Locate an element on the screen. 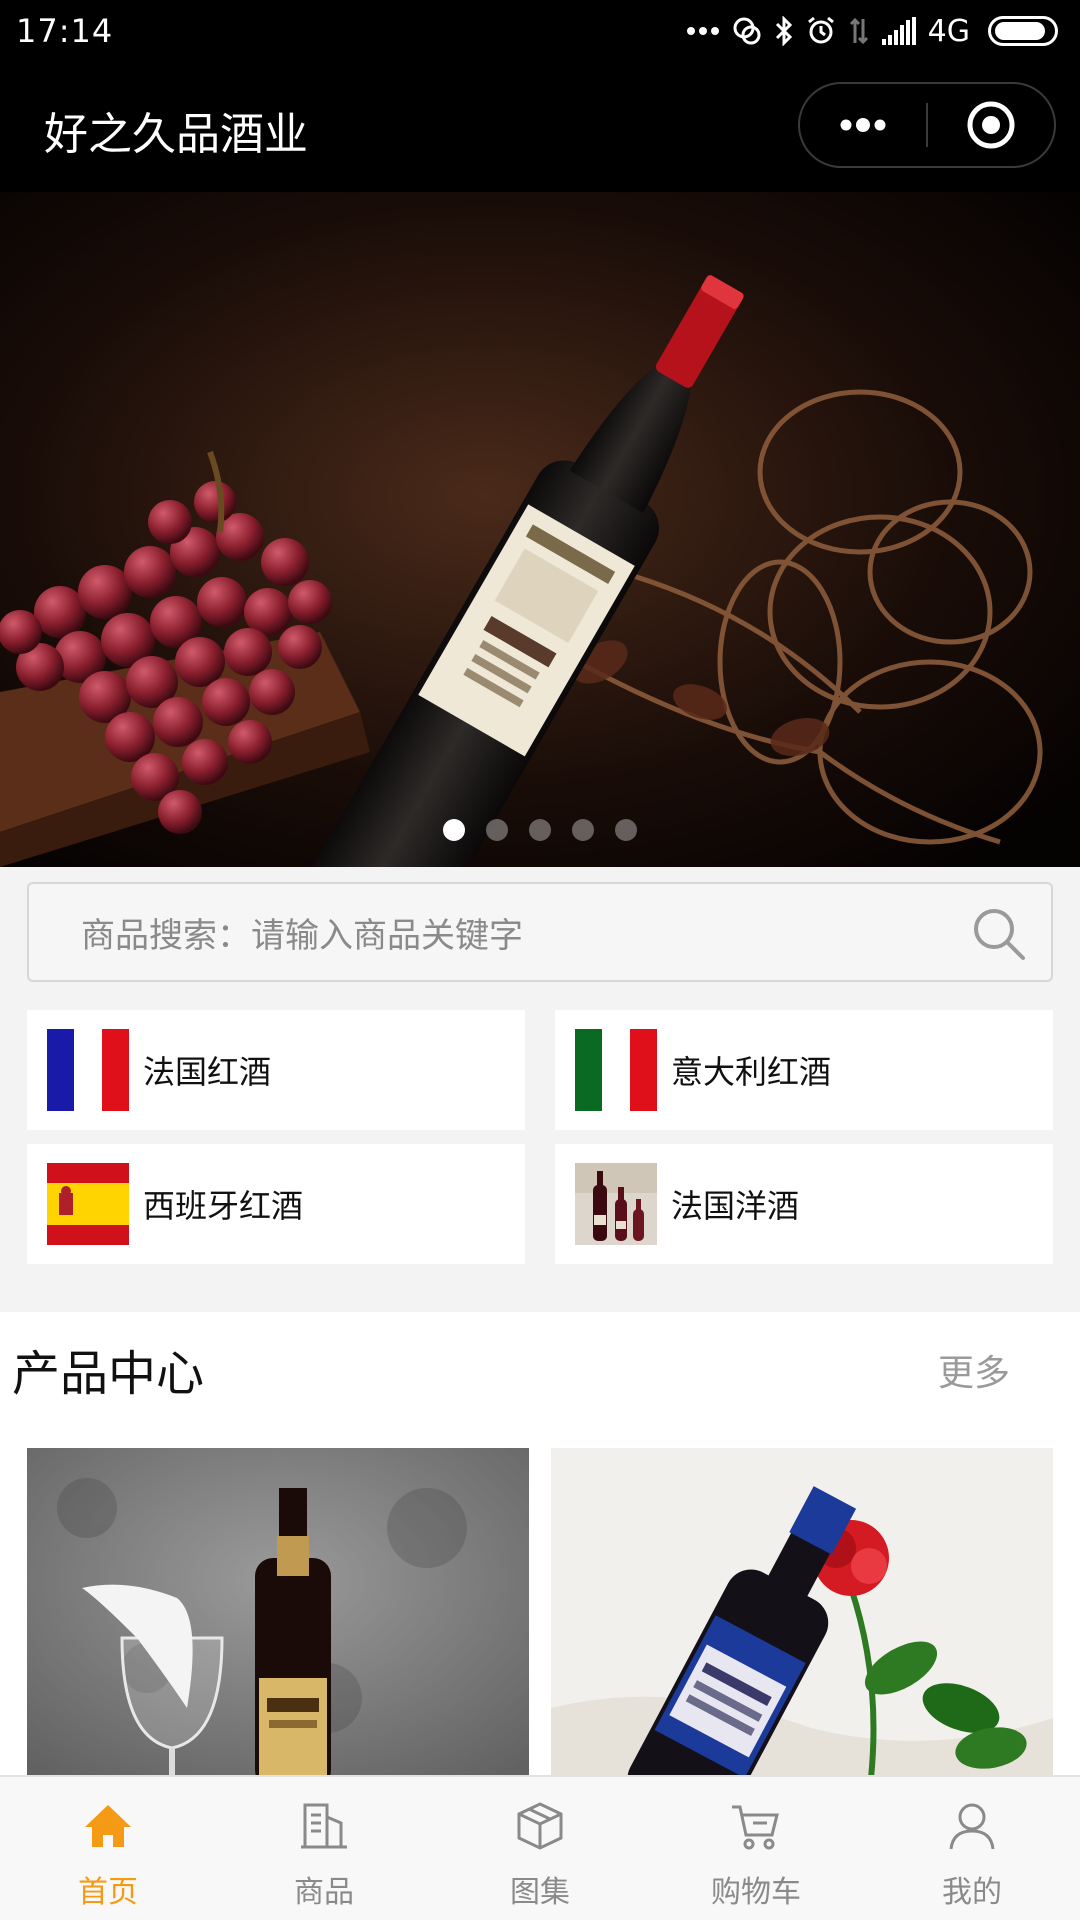 Image resolution: width=1080 pixels, height=1920 pixels. category-label: 法国洋酒 is located at coordinates (735, 1206).